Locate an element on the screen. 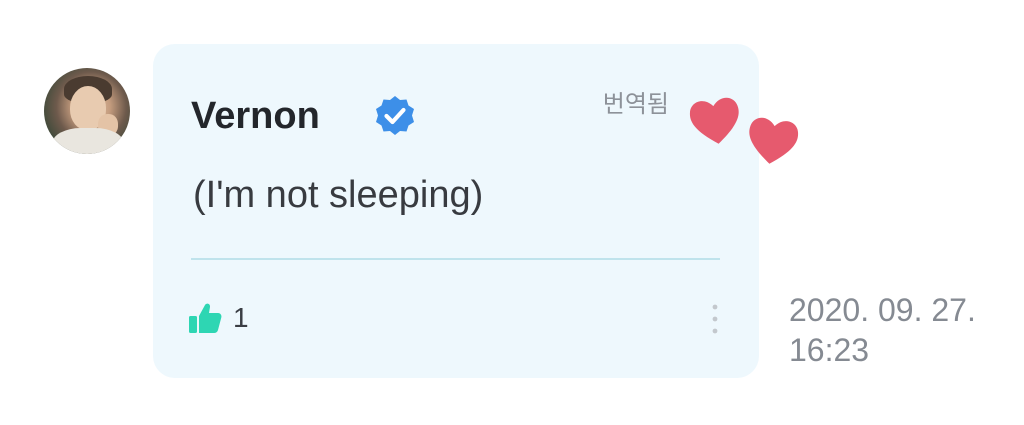 This screenshot has height=425, width=1024. hearts-icon is located at coordinates (744, 130).